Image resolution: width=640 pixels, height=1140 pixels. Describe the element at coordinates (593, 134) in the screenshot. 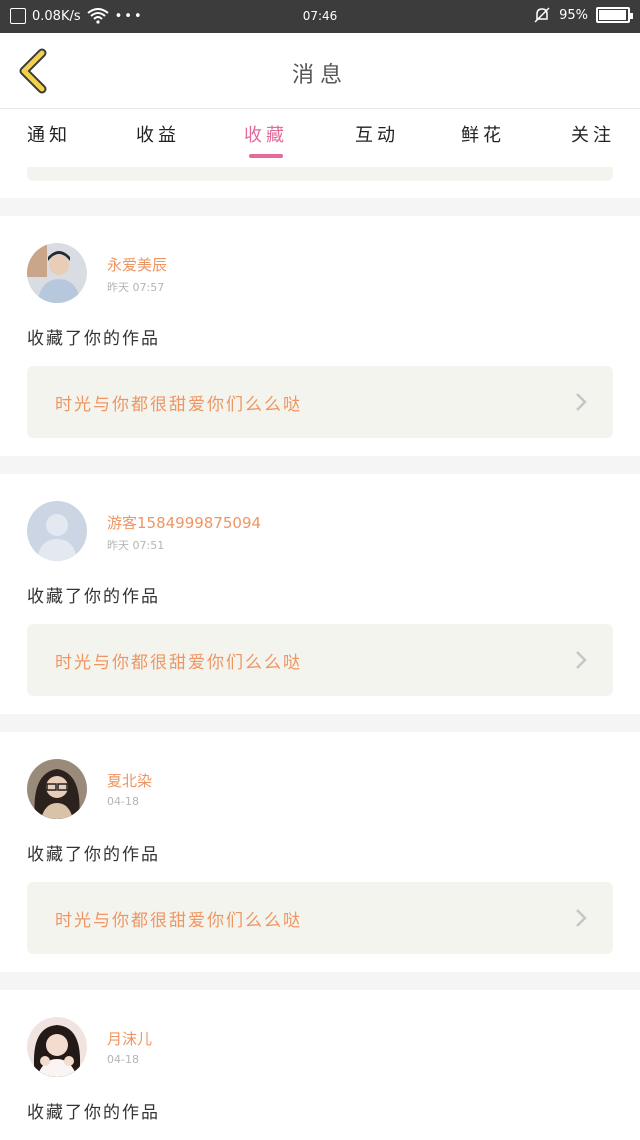

I see `tab-follow: 关注` at that location.